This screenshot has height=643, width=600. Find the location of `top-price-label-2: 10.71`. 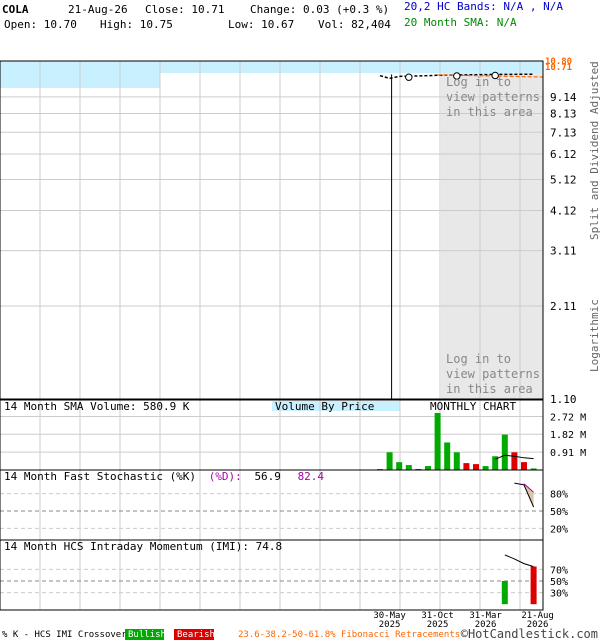

top-price-label-2: 10.71 is located at coordinates (558, 68).